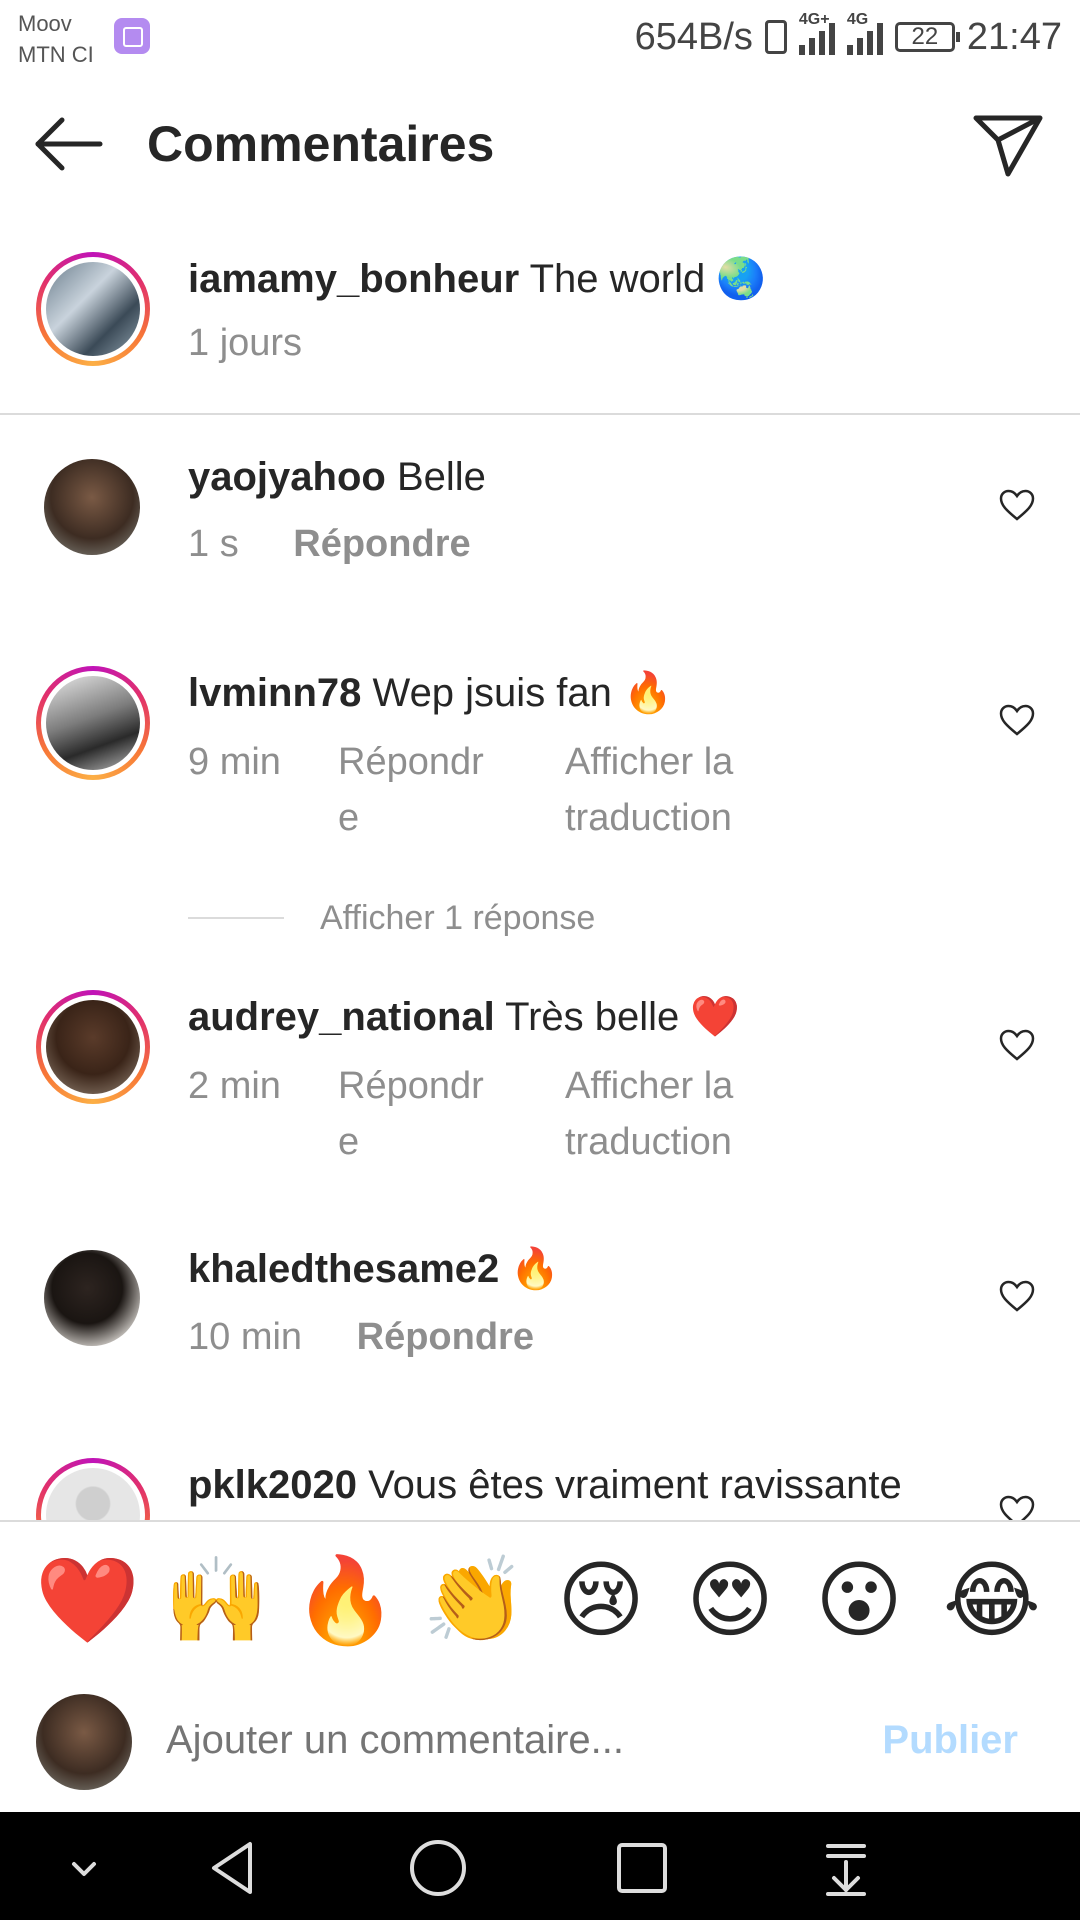  I want to click on emoji-surprised: 😮, so click(859, 1600).